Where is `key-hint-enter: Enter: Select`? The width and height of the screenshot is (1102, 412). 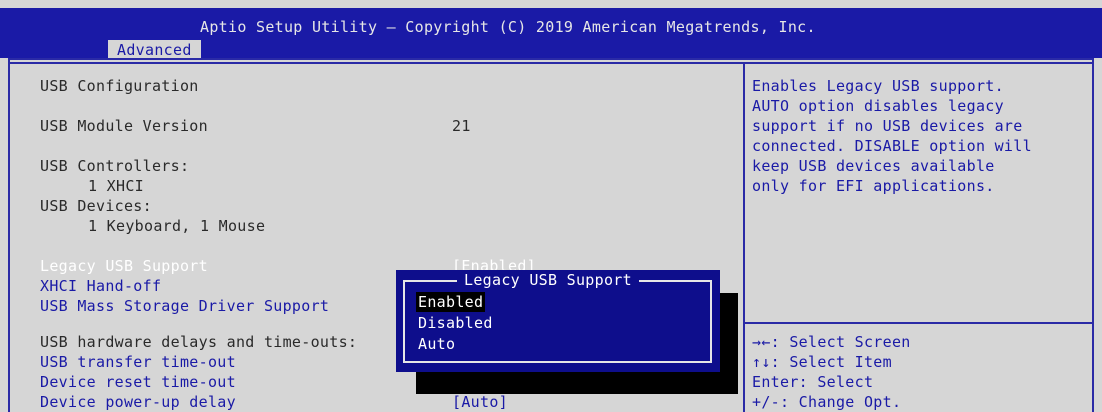 key-hint-enter: Enter: Select is located at coordinates (813, 382).